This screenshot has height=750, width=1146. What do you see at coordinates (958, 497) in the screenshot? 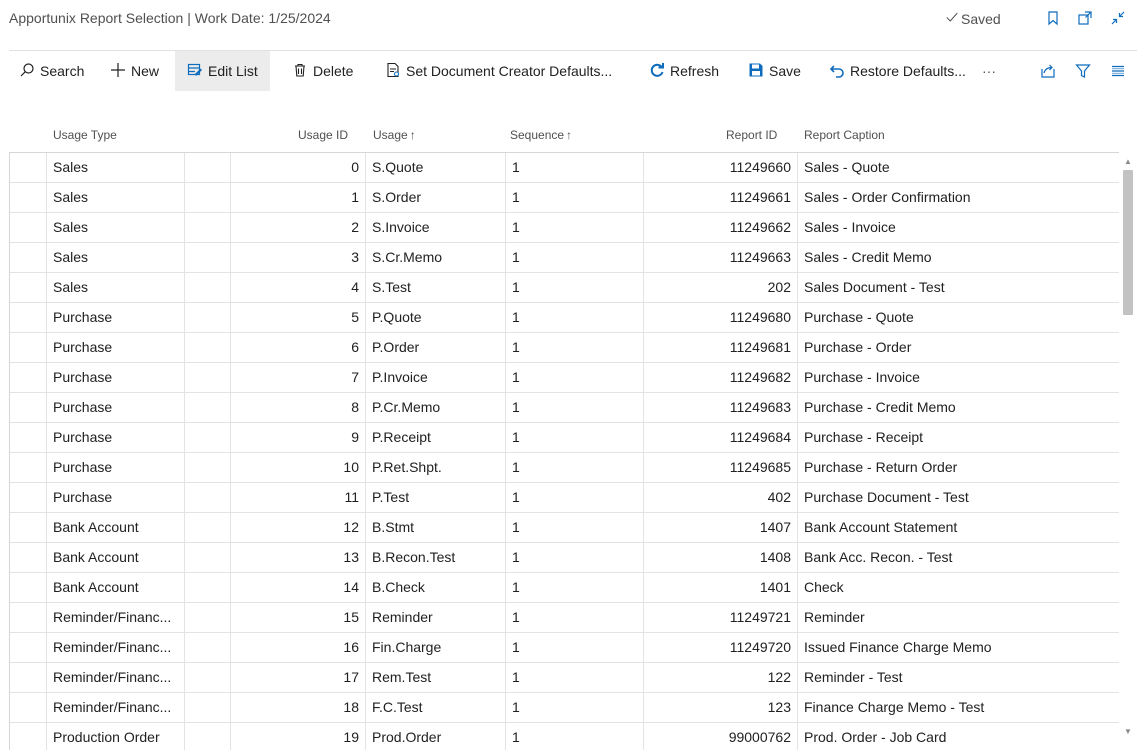
I see `report-caption-cell: Purchase Document - Test` at bounding box center [958, 497].